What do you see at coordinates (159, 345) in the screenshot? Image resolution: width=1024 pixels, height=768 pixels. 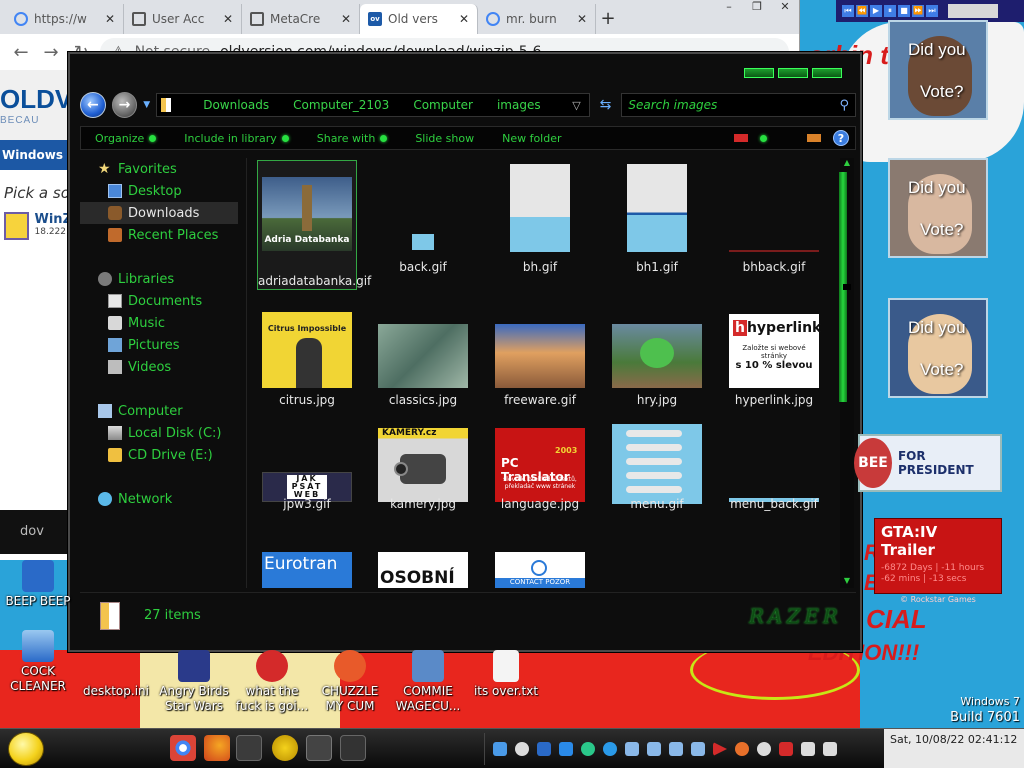 I see `nav-pictures: Pictures` at bounding box center [159, 345].